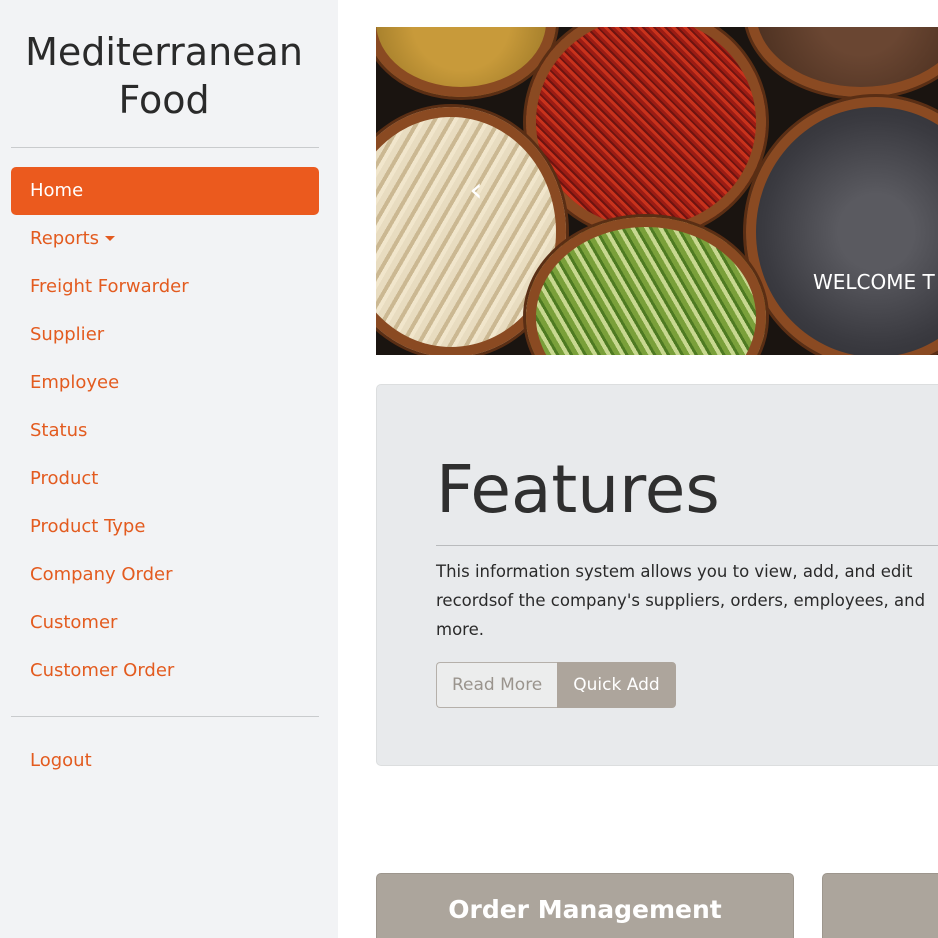 The height and width of the screenshot is (938, 938). What do you see at coordinates (165, 335) in the screenshot?
I see `sidebar-item-supplier: Supplier` at bounding box center [165, 335].